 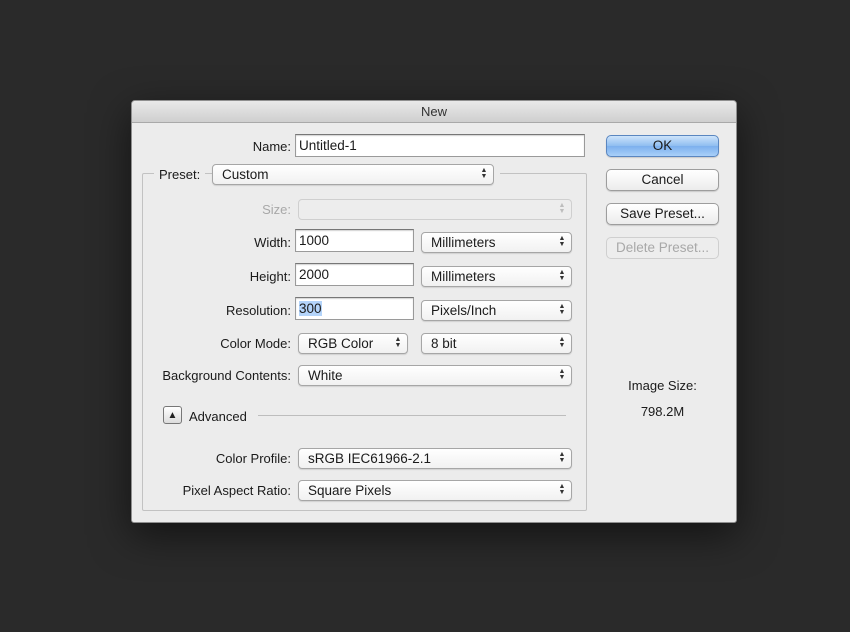 What do you see at coordinates (310, 308) in the screenshot?
I see `resolution-value: 300` at bounding box center [310, 308].